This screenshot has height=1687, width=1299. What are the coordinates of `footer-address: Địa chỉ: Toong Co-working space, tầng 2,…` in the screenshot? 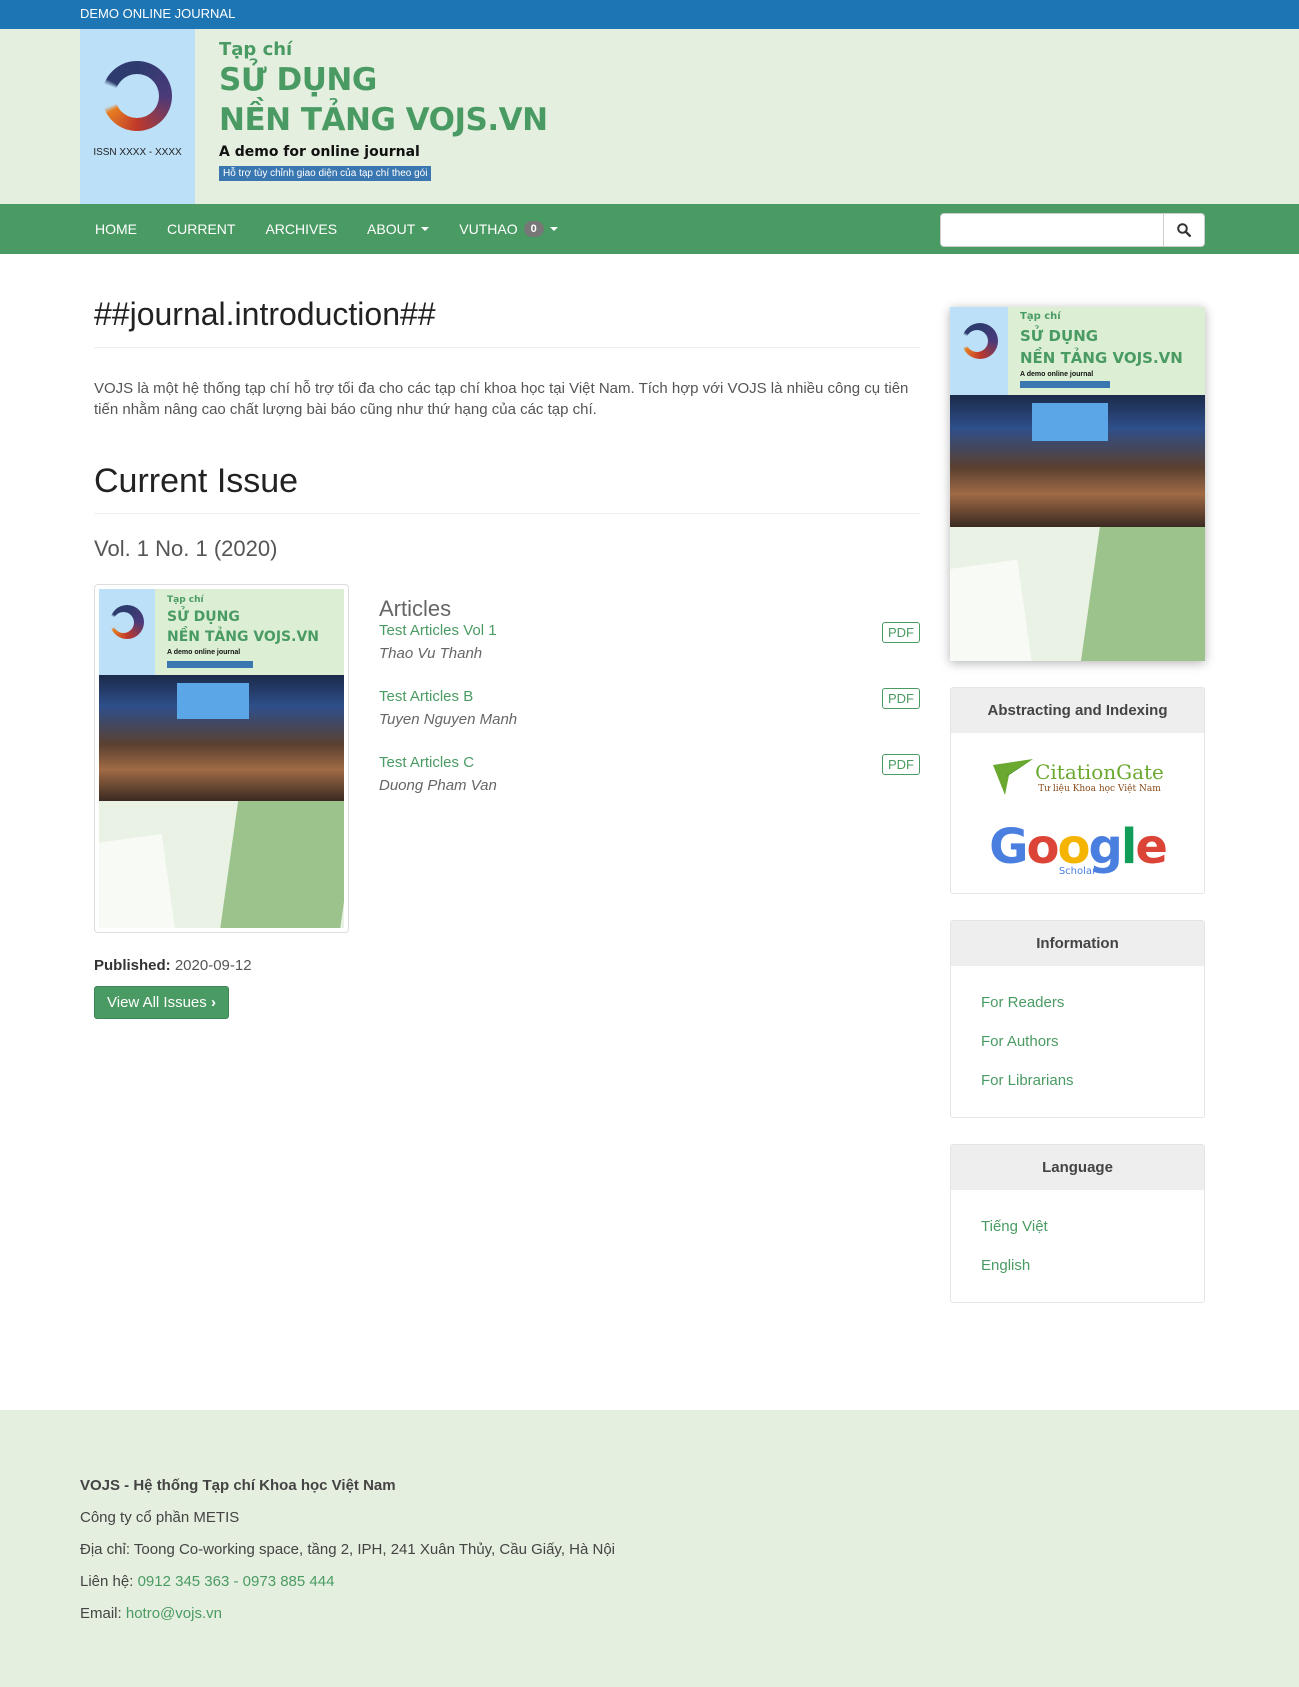 It's located at (348, 1549).